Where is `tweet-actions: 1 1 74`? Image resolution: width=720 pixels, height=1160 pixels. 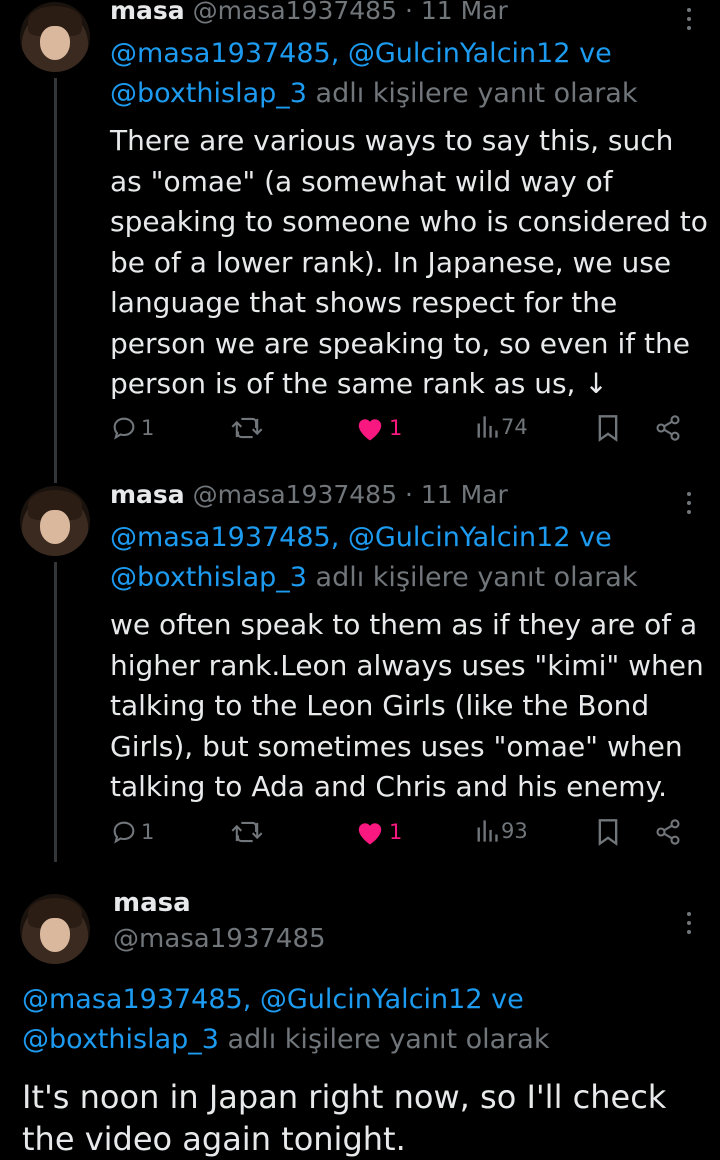
tweet-actions: 1 1 74 is located at coordinates (400, 434).